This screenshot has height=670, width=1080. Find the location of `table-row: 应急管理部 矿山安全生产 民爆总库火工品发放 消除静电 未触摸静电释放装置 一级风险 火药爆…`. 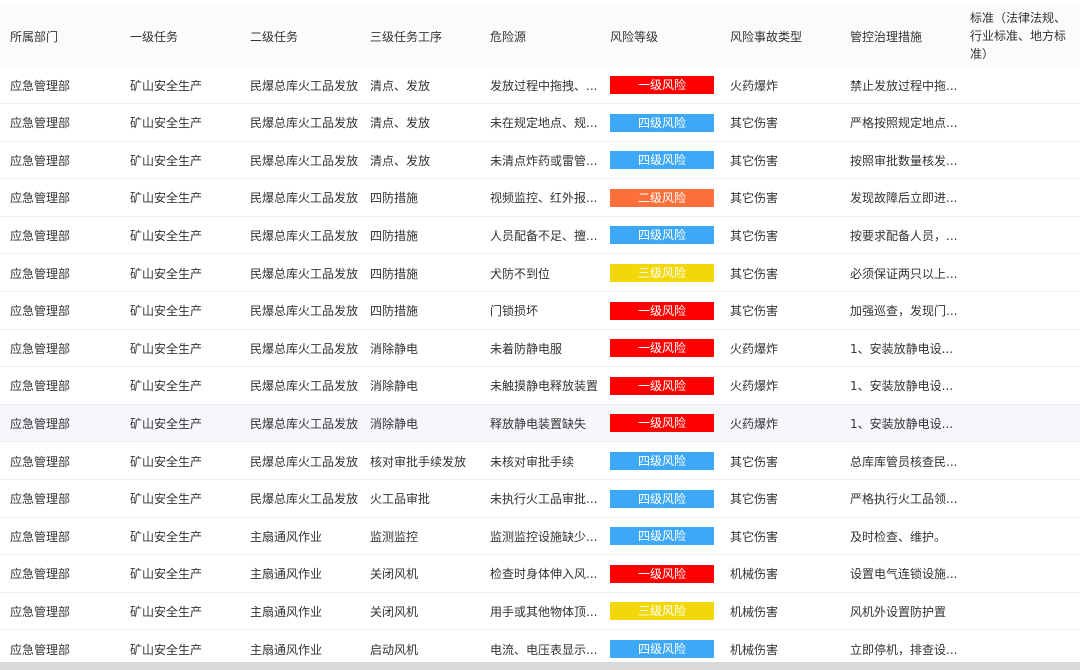

table-row: 应急管理部 矿山安全生产 民爆总库火工品发放 消除静电 未触摸静电释放装置 一级风险 火药爆… is located at coordinates (540, 386).